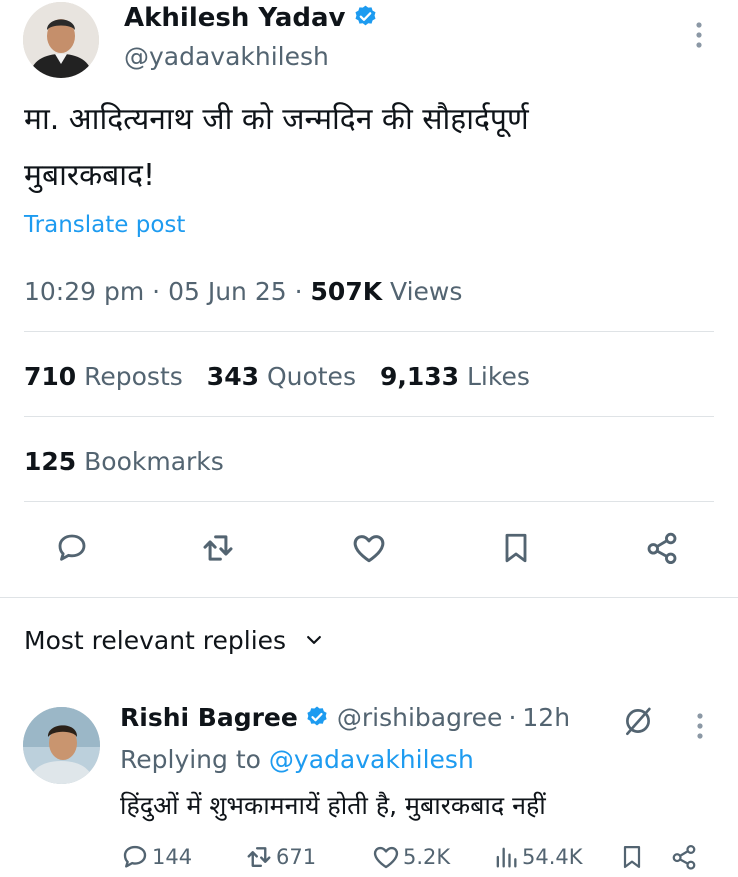 The width and height of the screenshot is (738, 877). What do you see at coordinates (154, 461) in the screenshot?
I see `bookmarks-label: Bookmarks` at bounding box center [154, 461].